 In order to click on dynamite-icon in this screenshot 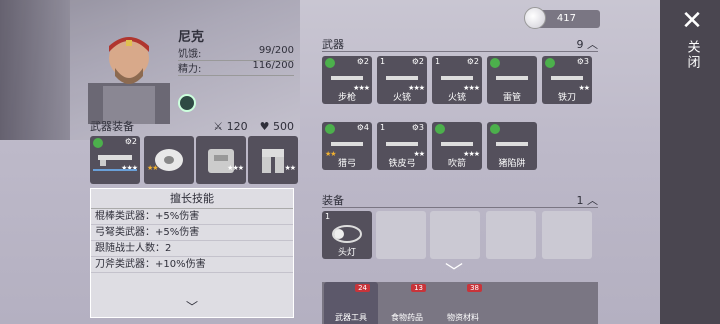, I will do `click(512, 78)`.